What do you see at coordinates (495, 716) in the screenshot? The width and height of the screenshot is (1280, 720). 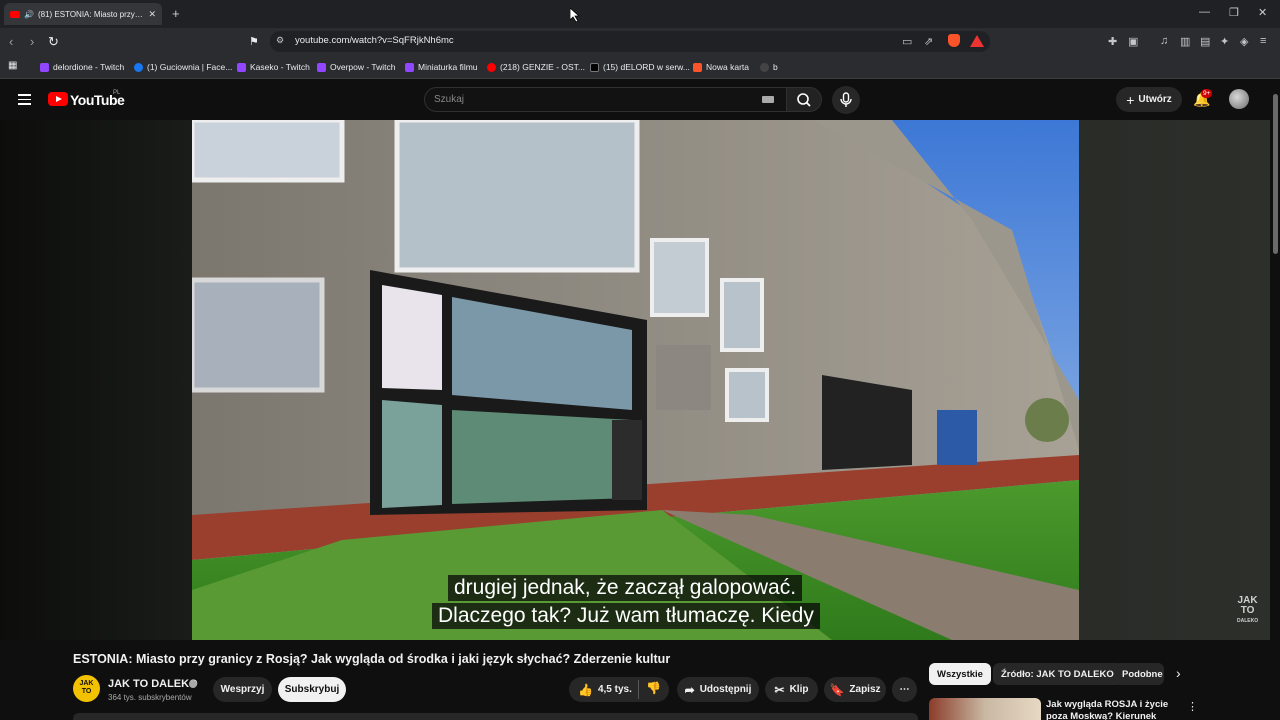 I see `description-box` at bounding box center [495, 716].